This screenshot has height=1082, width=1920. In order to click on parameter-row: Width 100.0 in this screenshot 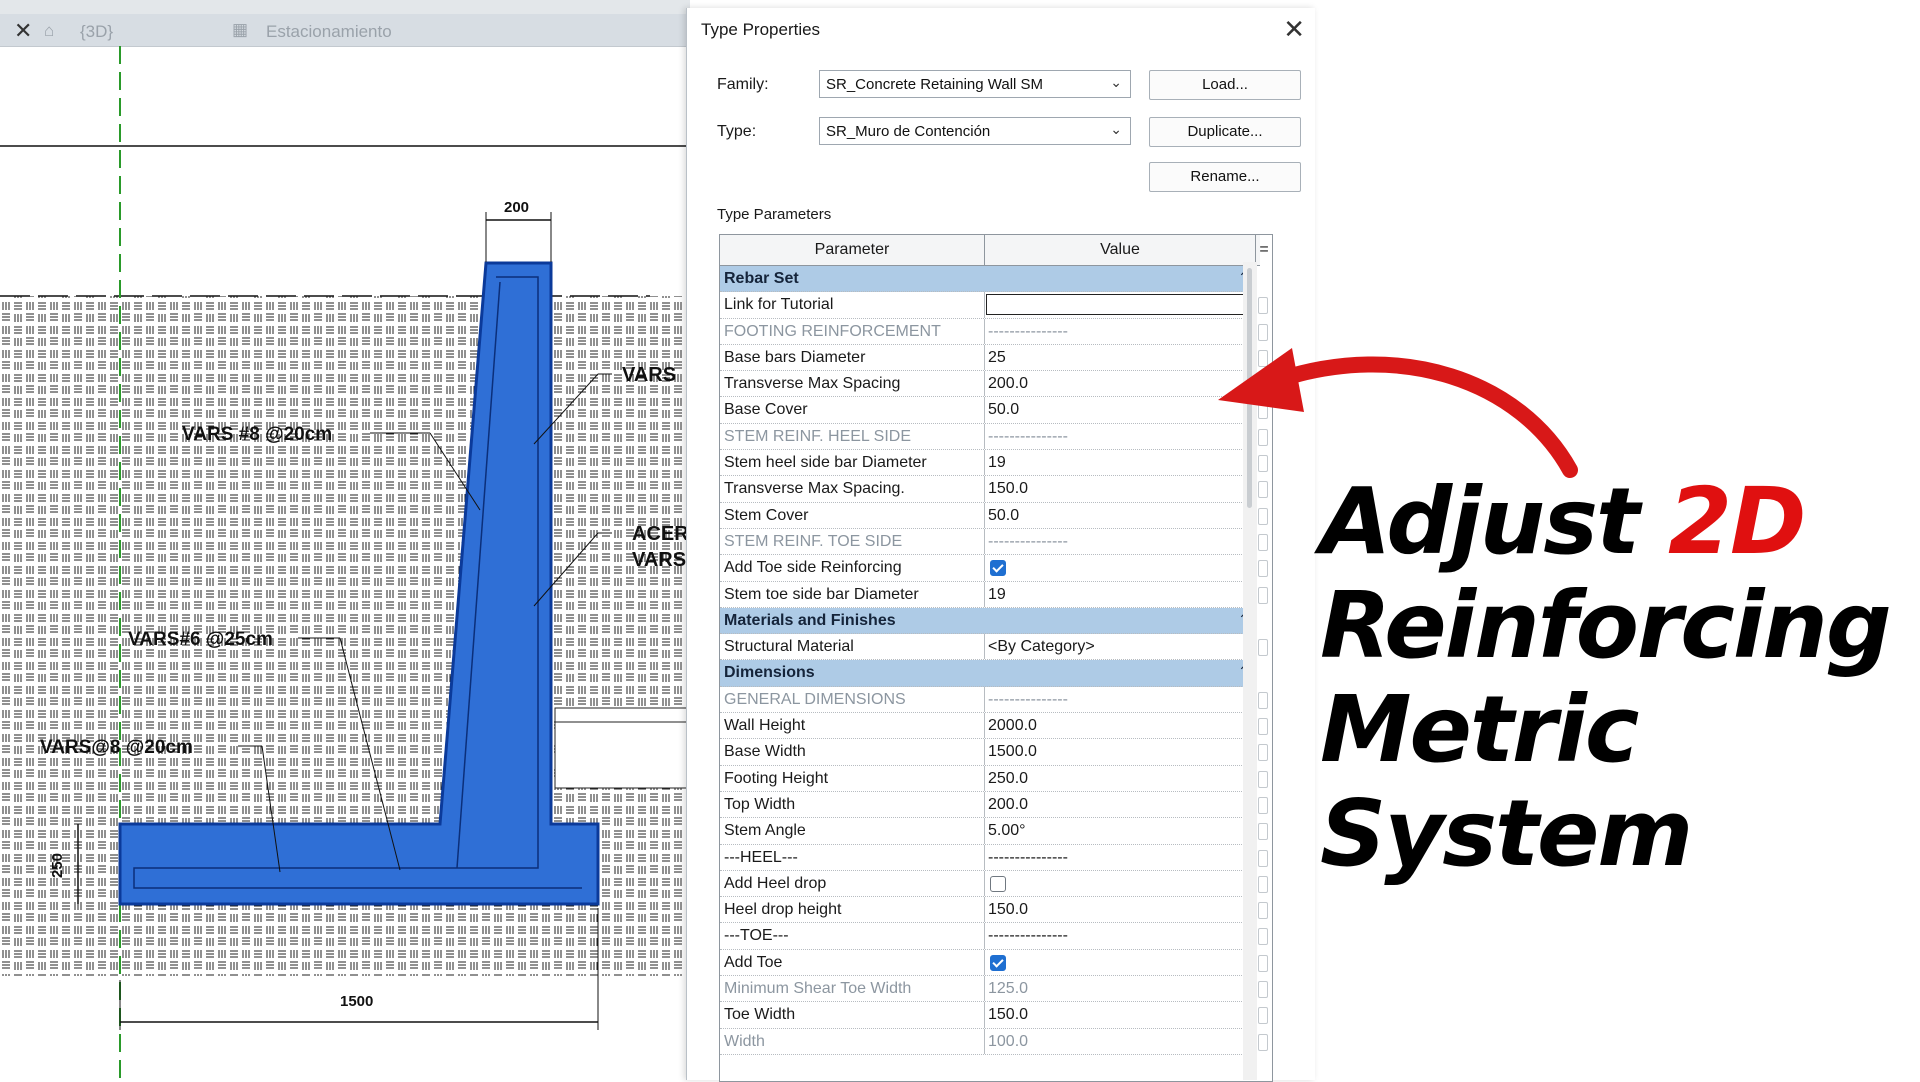, I will do `click(994, 1041)`.